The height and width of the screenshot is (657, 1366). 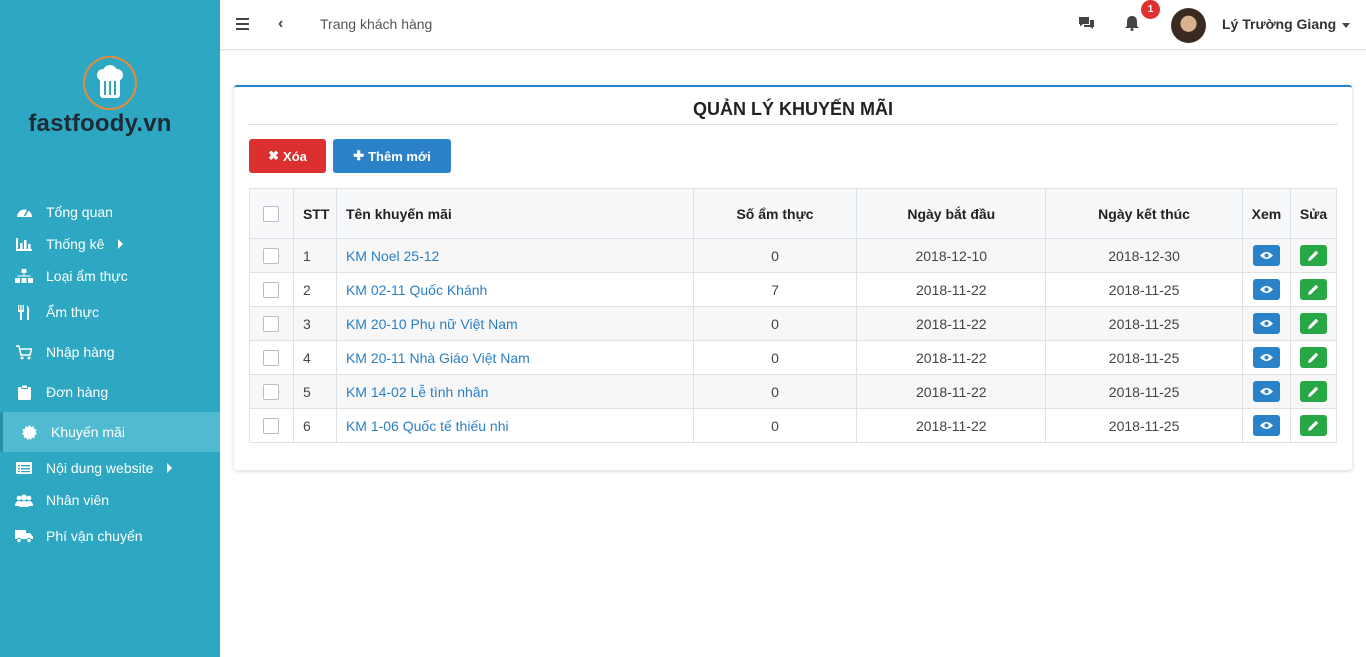 I want to click on users-icon, so click(x=24, y=500).